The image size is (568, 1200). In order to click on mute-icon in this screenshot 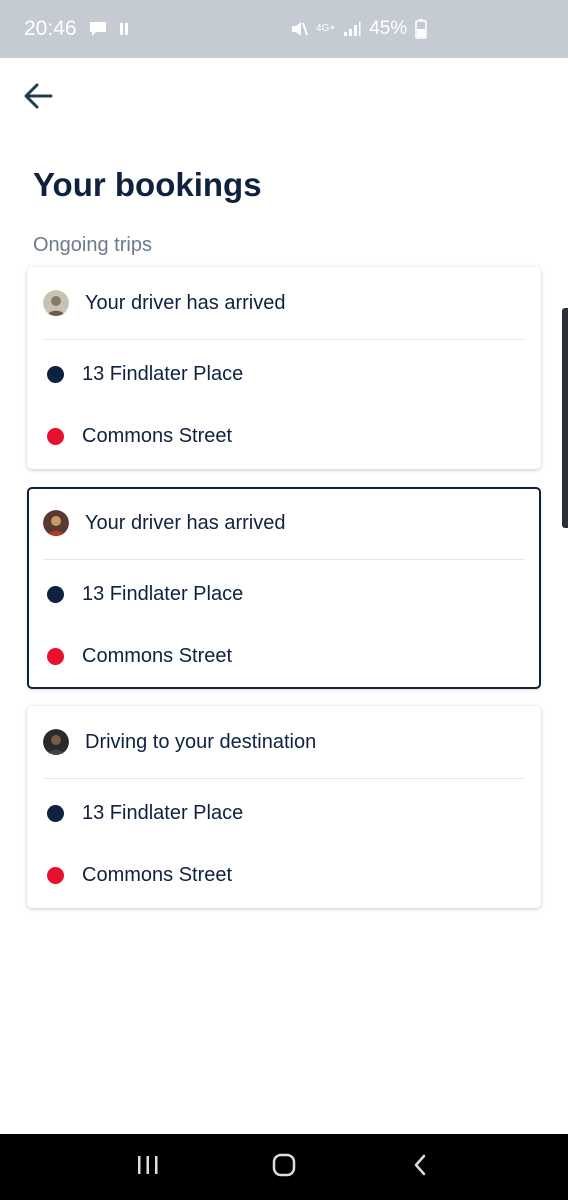, I will do `click(299, 29)`.